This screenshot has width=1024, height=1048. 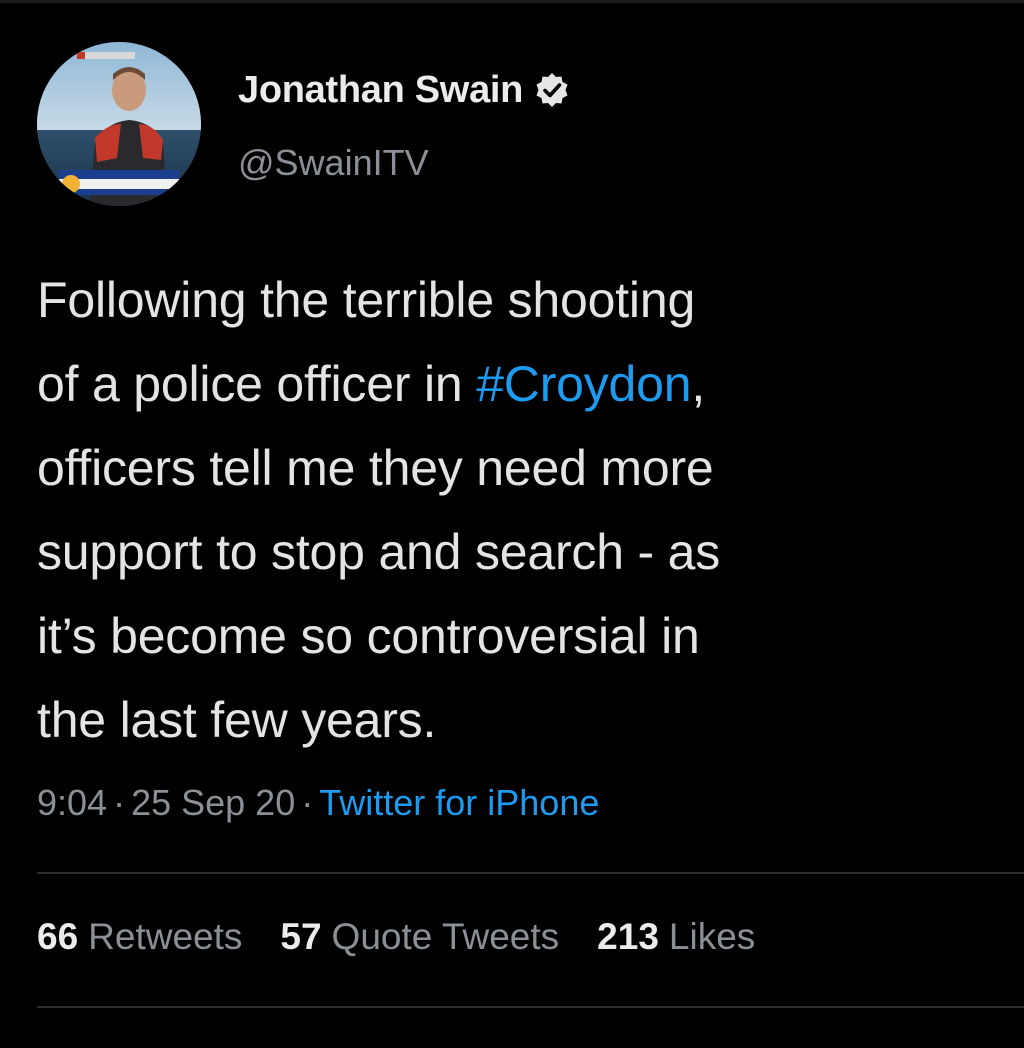 I want to click on engagement-stats: 66 Retweets 57 Quote Tweets 213 Likes, so click(x=415, y=937).